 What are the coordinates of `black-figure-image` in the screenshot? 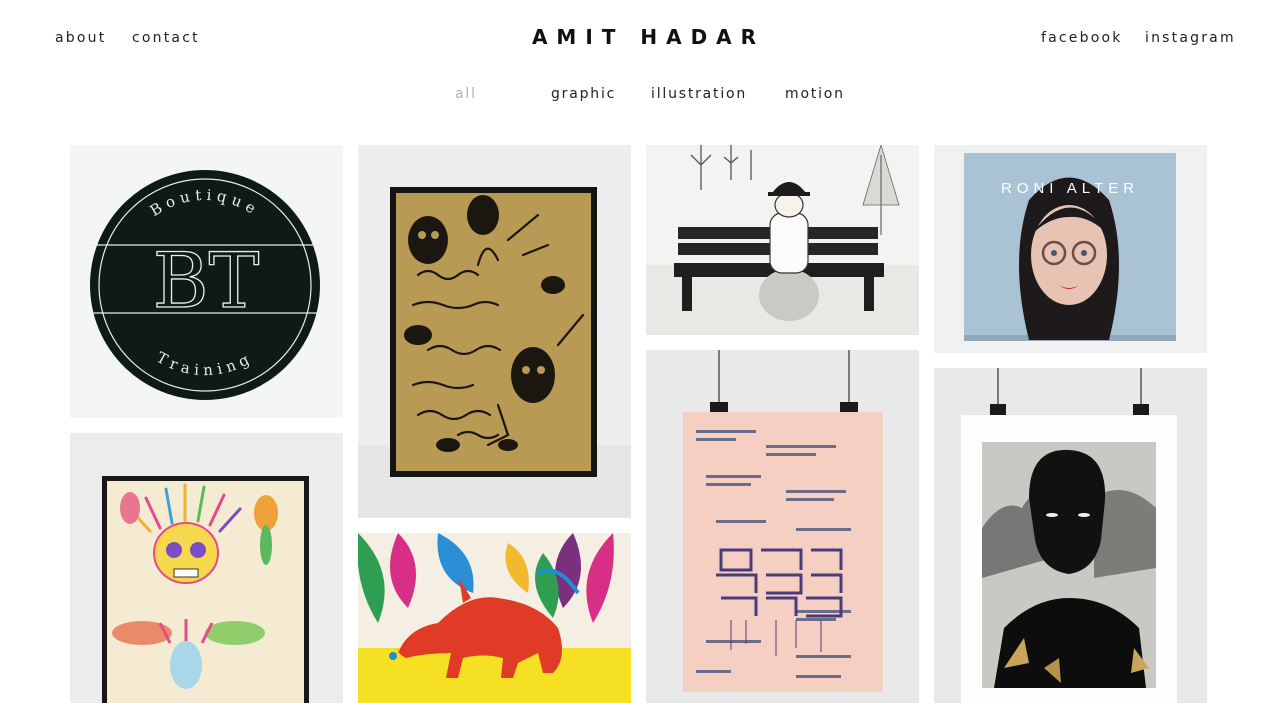 It's located at (1070, 535).